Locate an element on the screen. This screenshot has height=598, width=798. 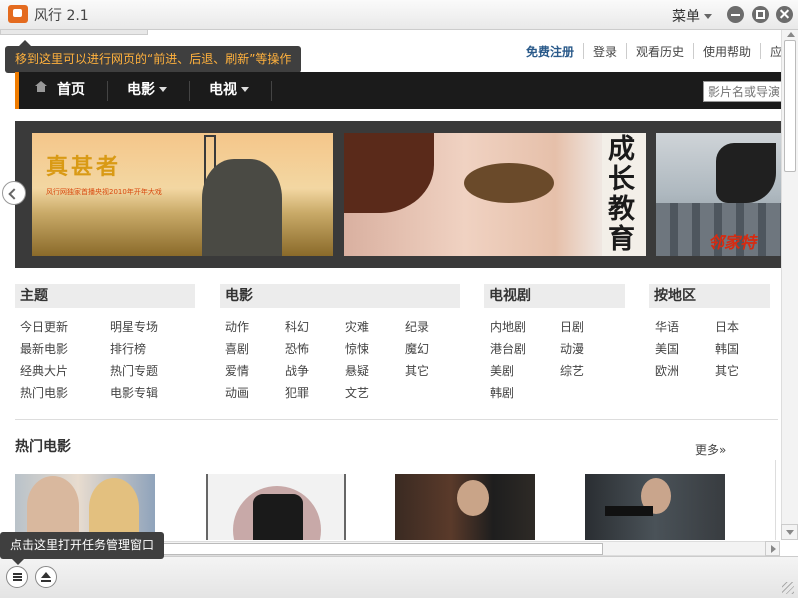
eject-icon is located at coordinates (46, 577).